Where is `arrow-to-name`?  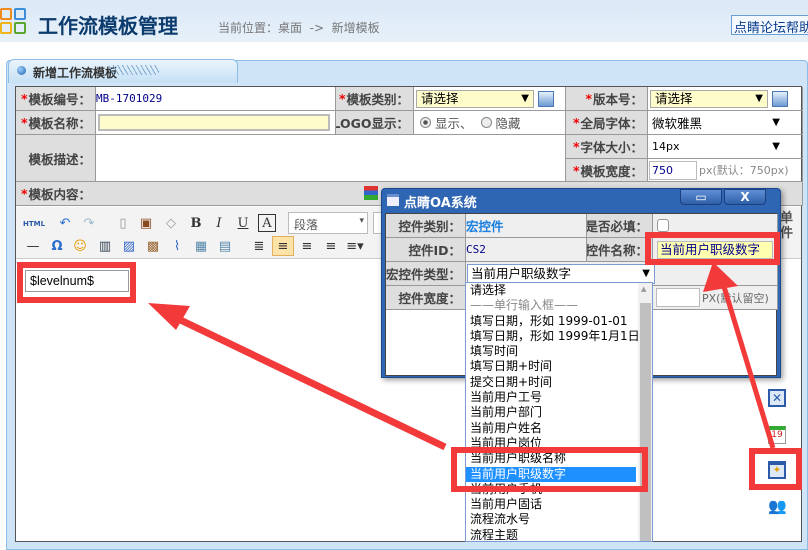
arrow-to-name is located at coordinates (747, 364).